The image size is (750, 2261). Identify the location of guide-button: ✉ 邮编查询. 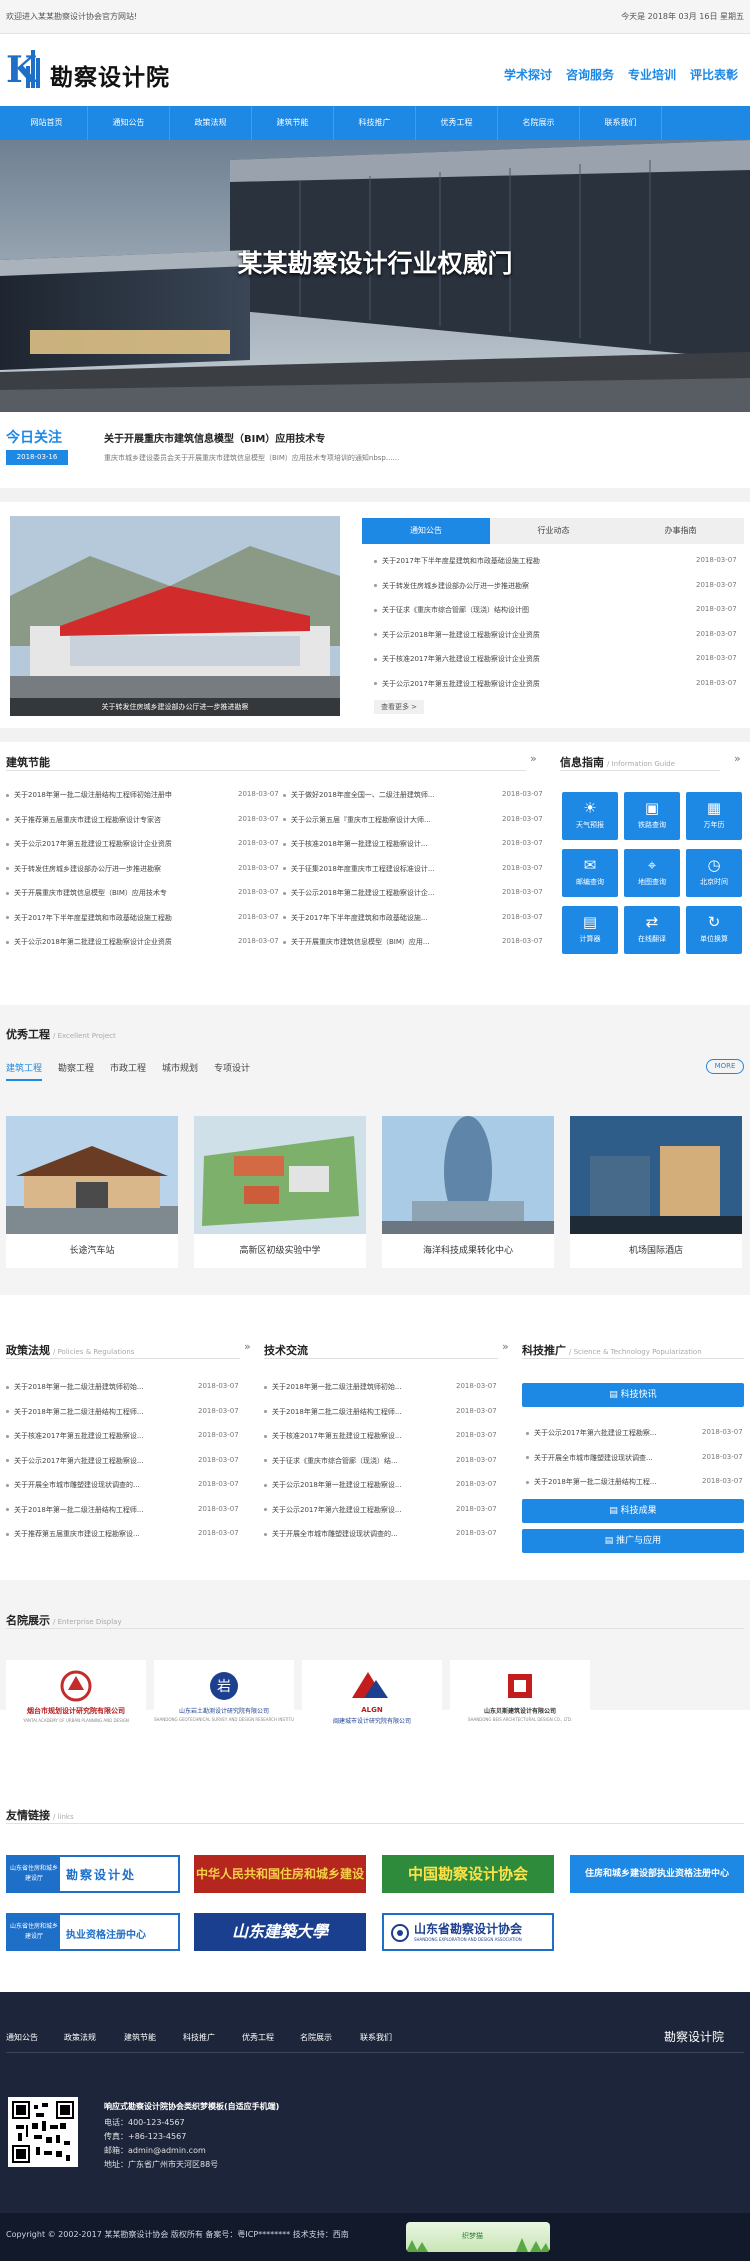
(590, 873).